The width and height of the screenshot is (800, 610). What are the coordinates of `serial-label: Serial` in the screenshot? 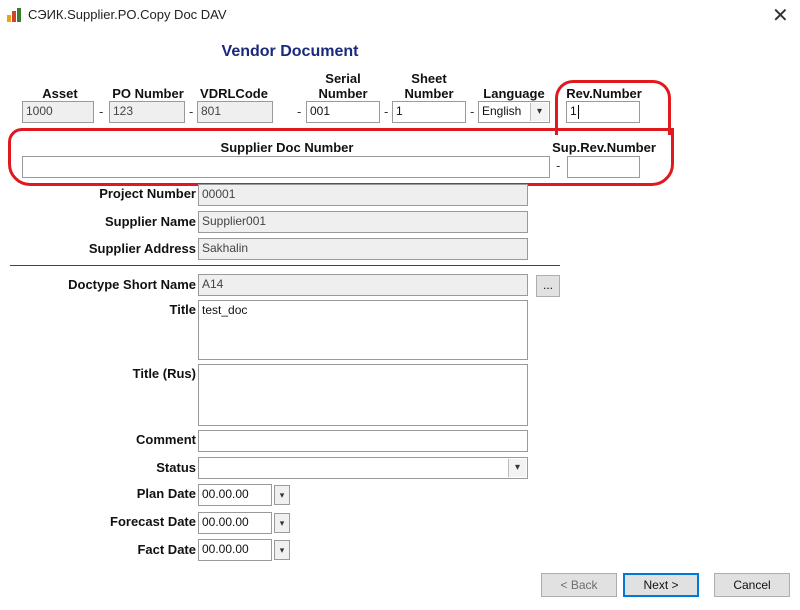 It's located at (343, 78).